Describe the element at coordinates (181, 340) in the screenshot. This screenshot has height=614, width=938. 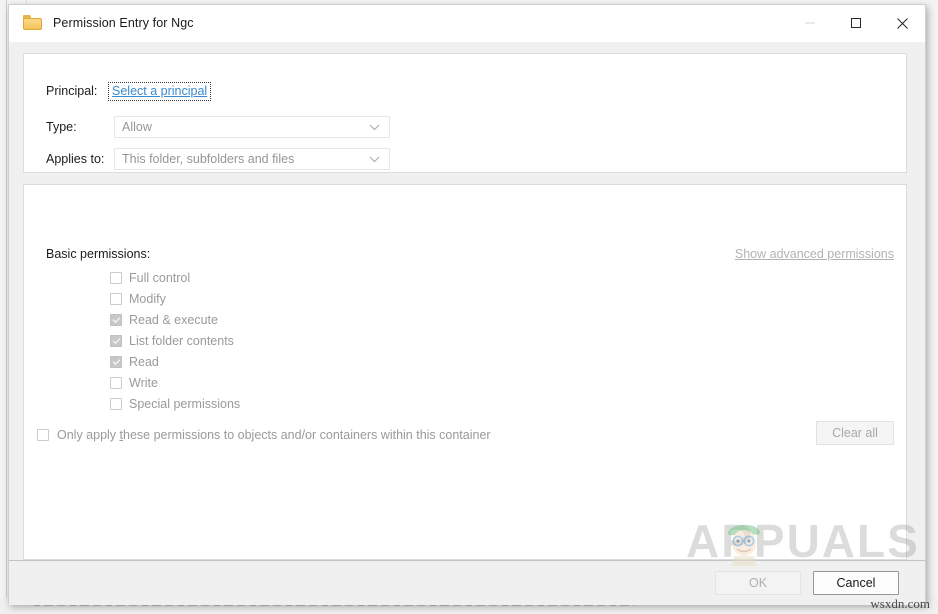
I see `permission-label: List folder contents` at that location.